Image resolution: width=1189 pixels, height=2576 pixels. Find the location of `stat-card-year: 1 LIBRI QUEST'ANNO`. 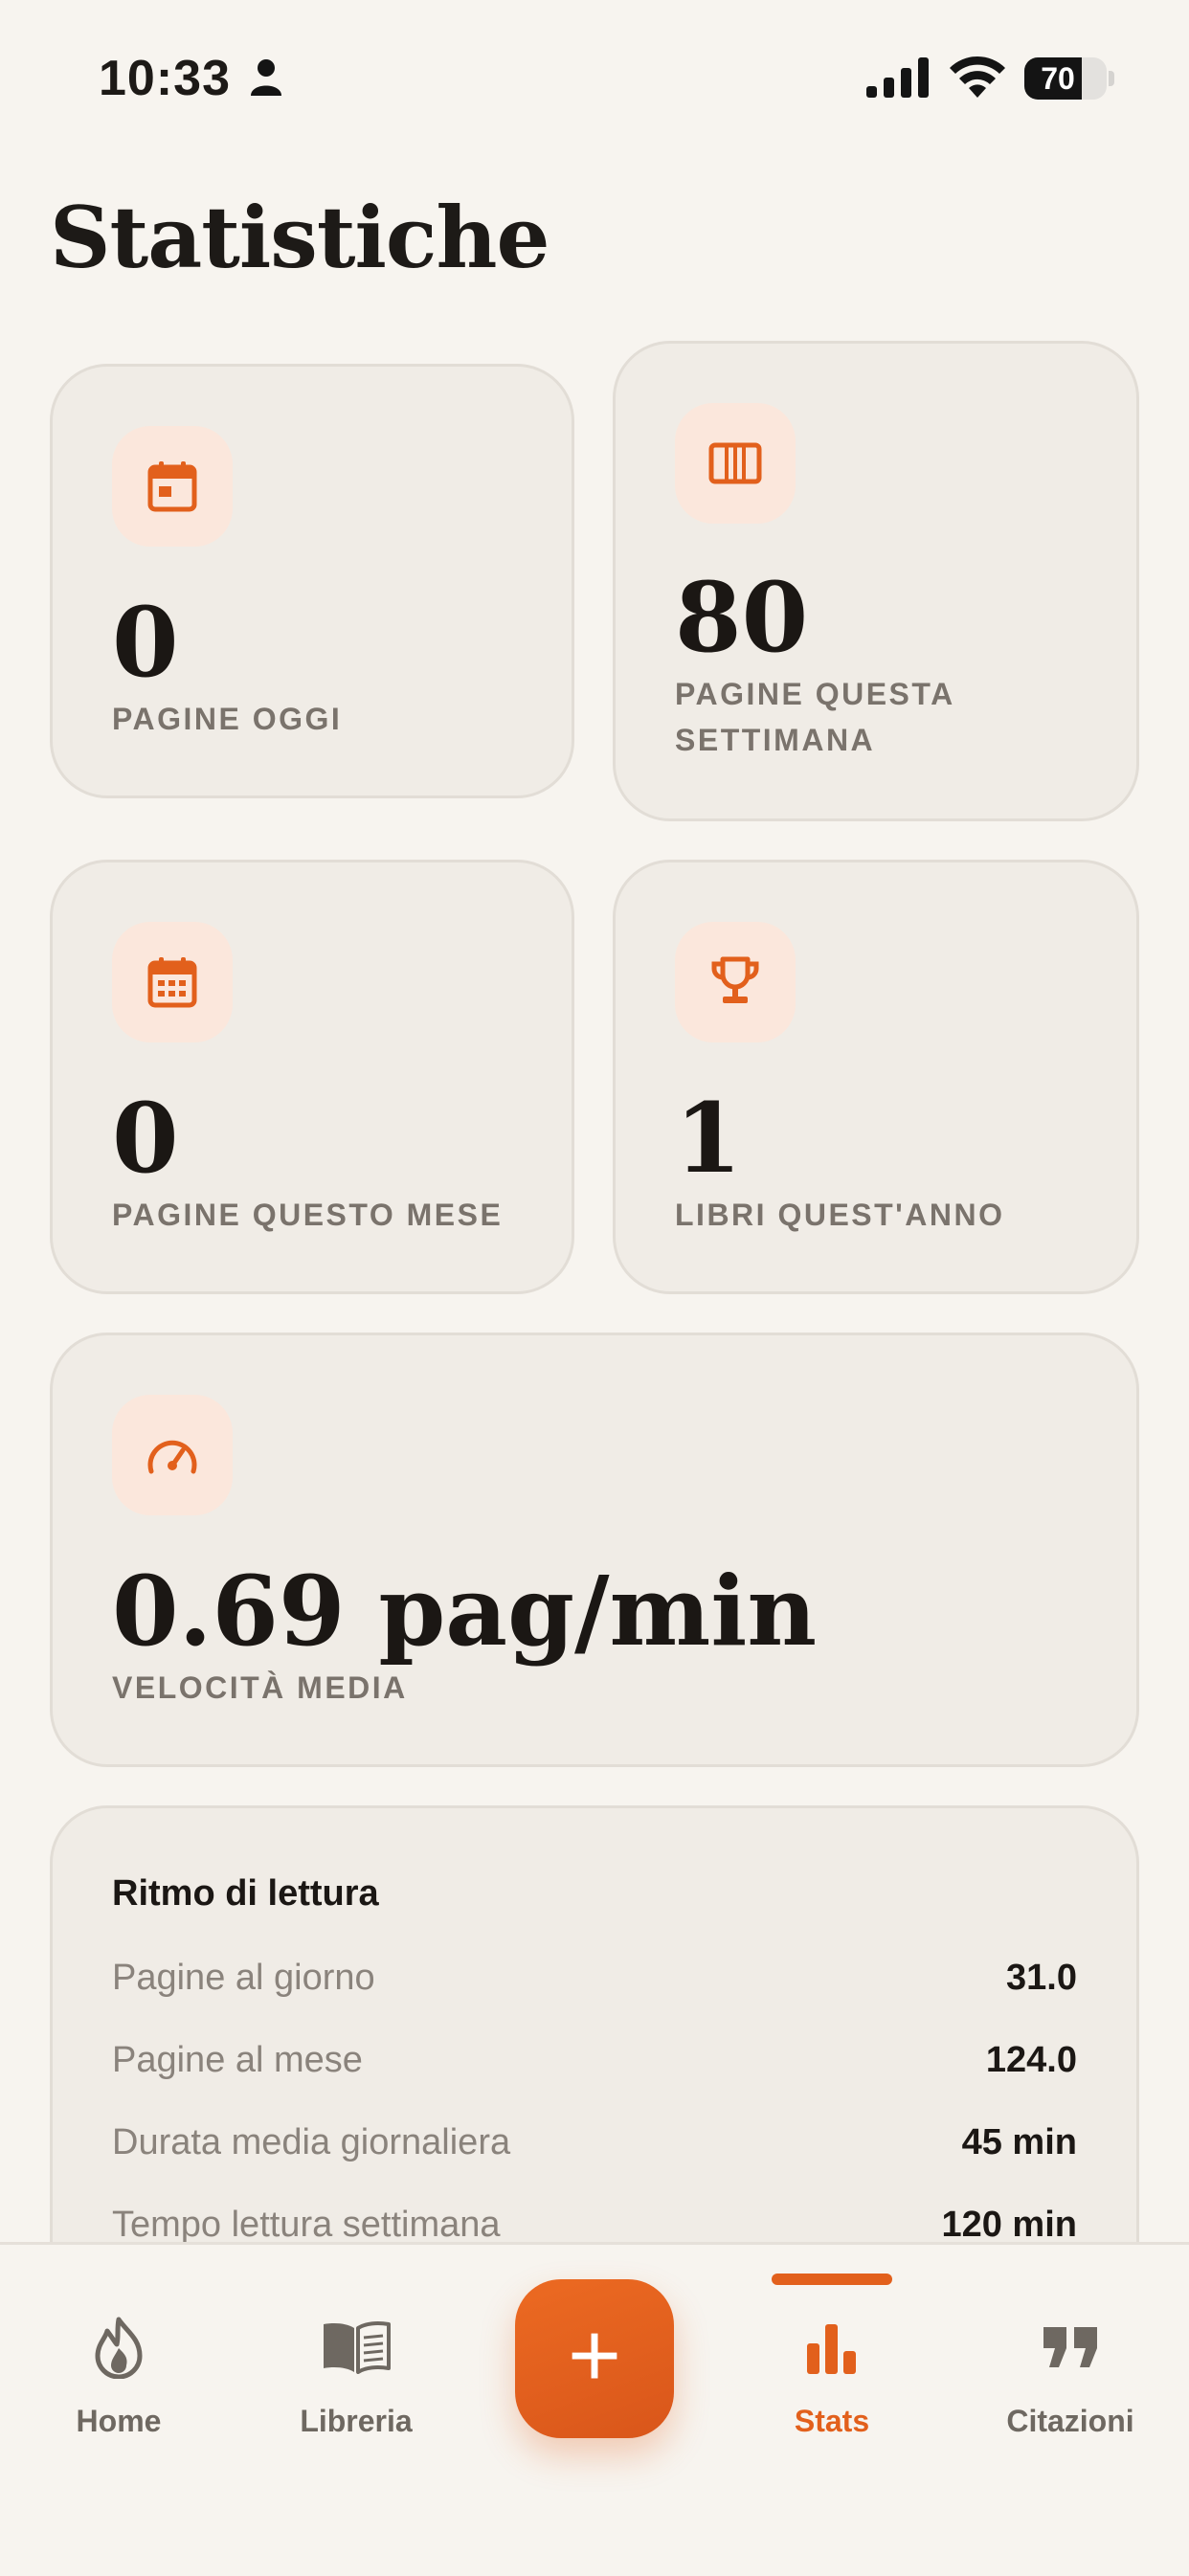

stat-card-year: 1 LIBRI QUEST'ANNO is located at coordinates (876, 1077).